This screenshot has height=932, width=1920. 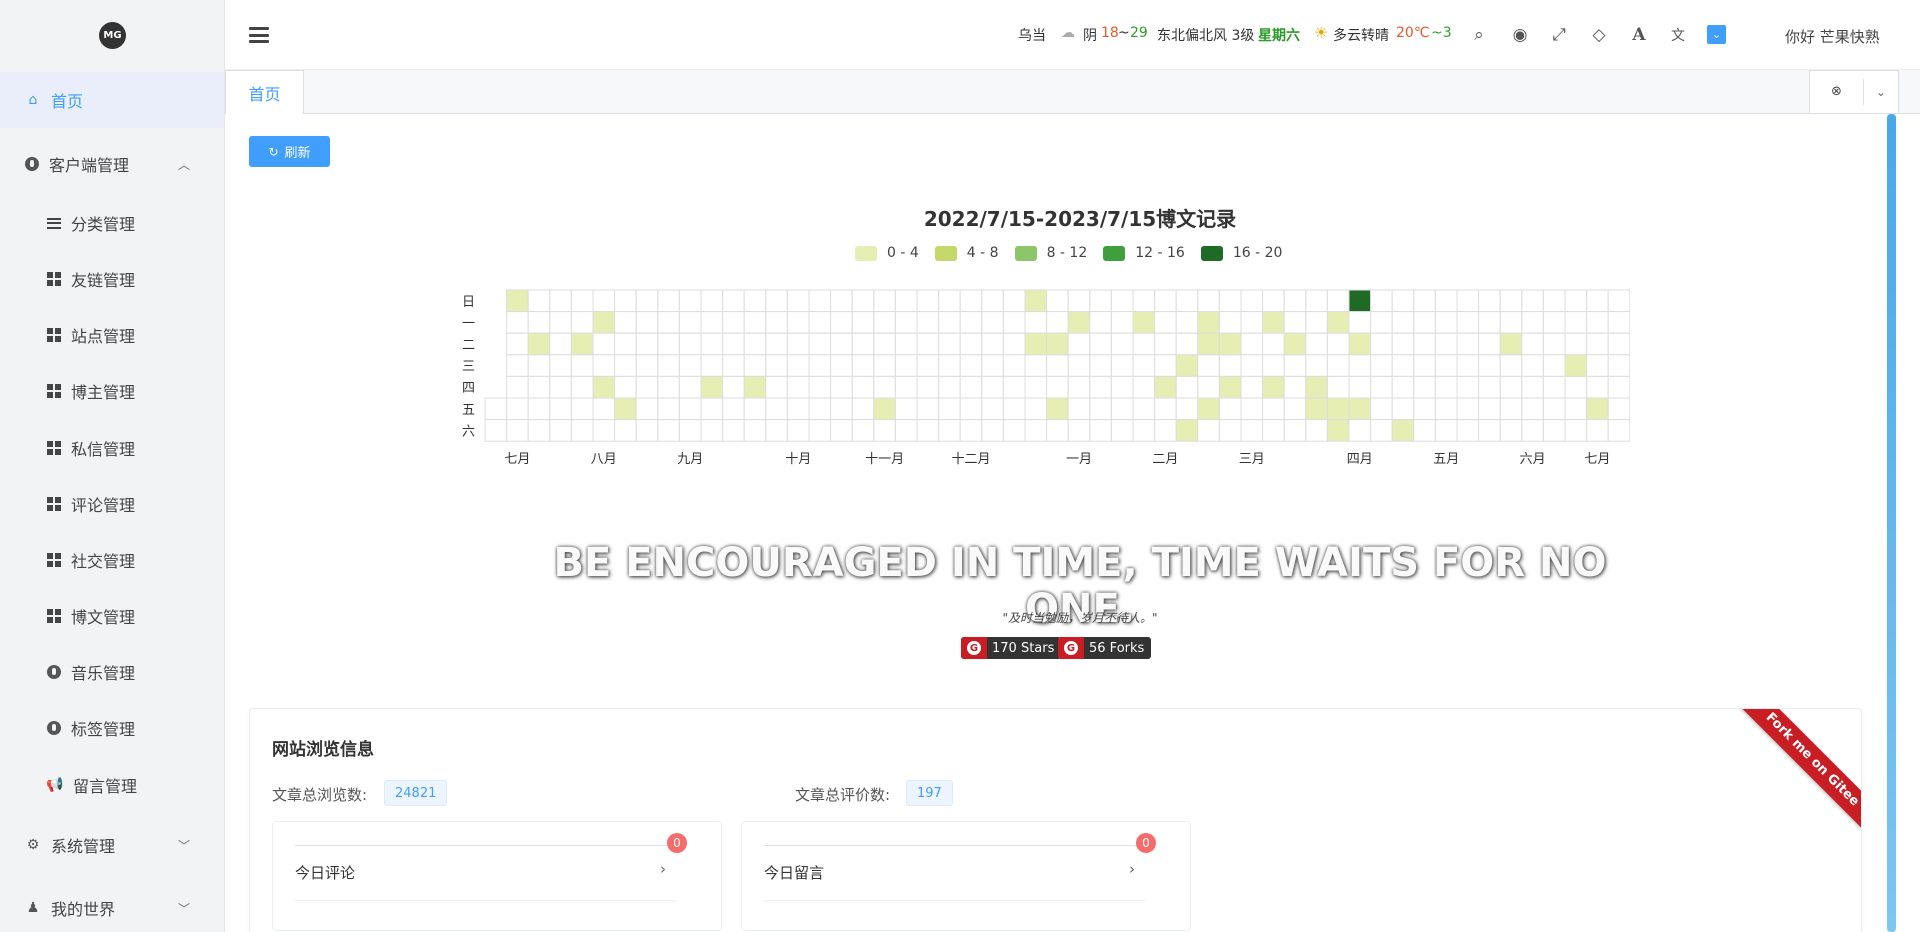 I want to click on sidebar-item-guestbook: 📢 留言管理, so click(x=112, y=785).